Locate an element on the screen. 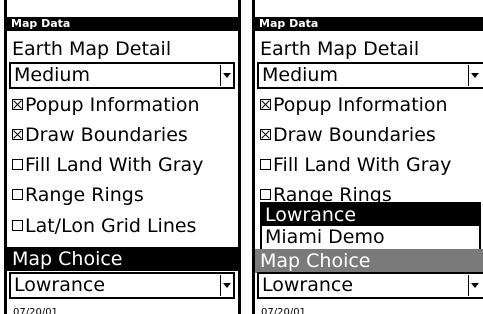  option-range-rings: Range Rings is located at coordinates (122, 195).